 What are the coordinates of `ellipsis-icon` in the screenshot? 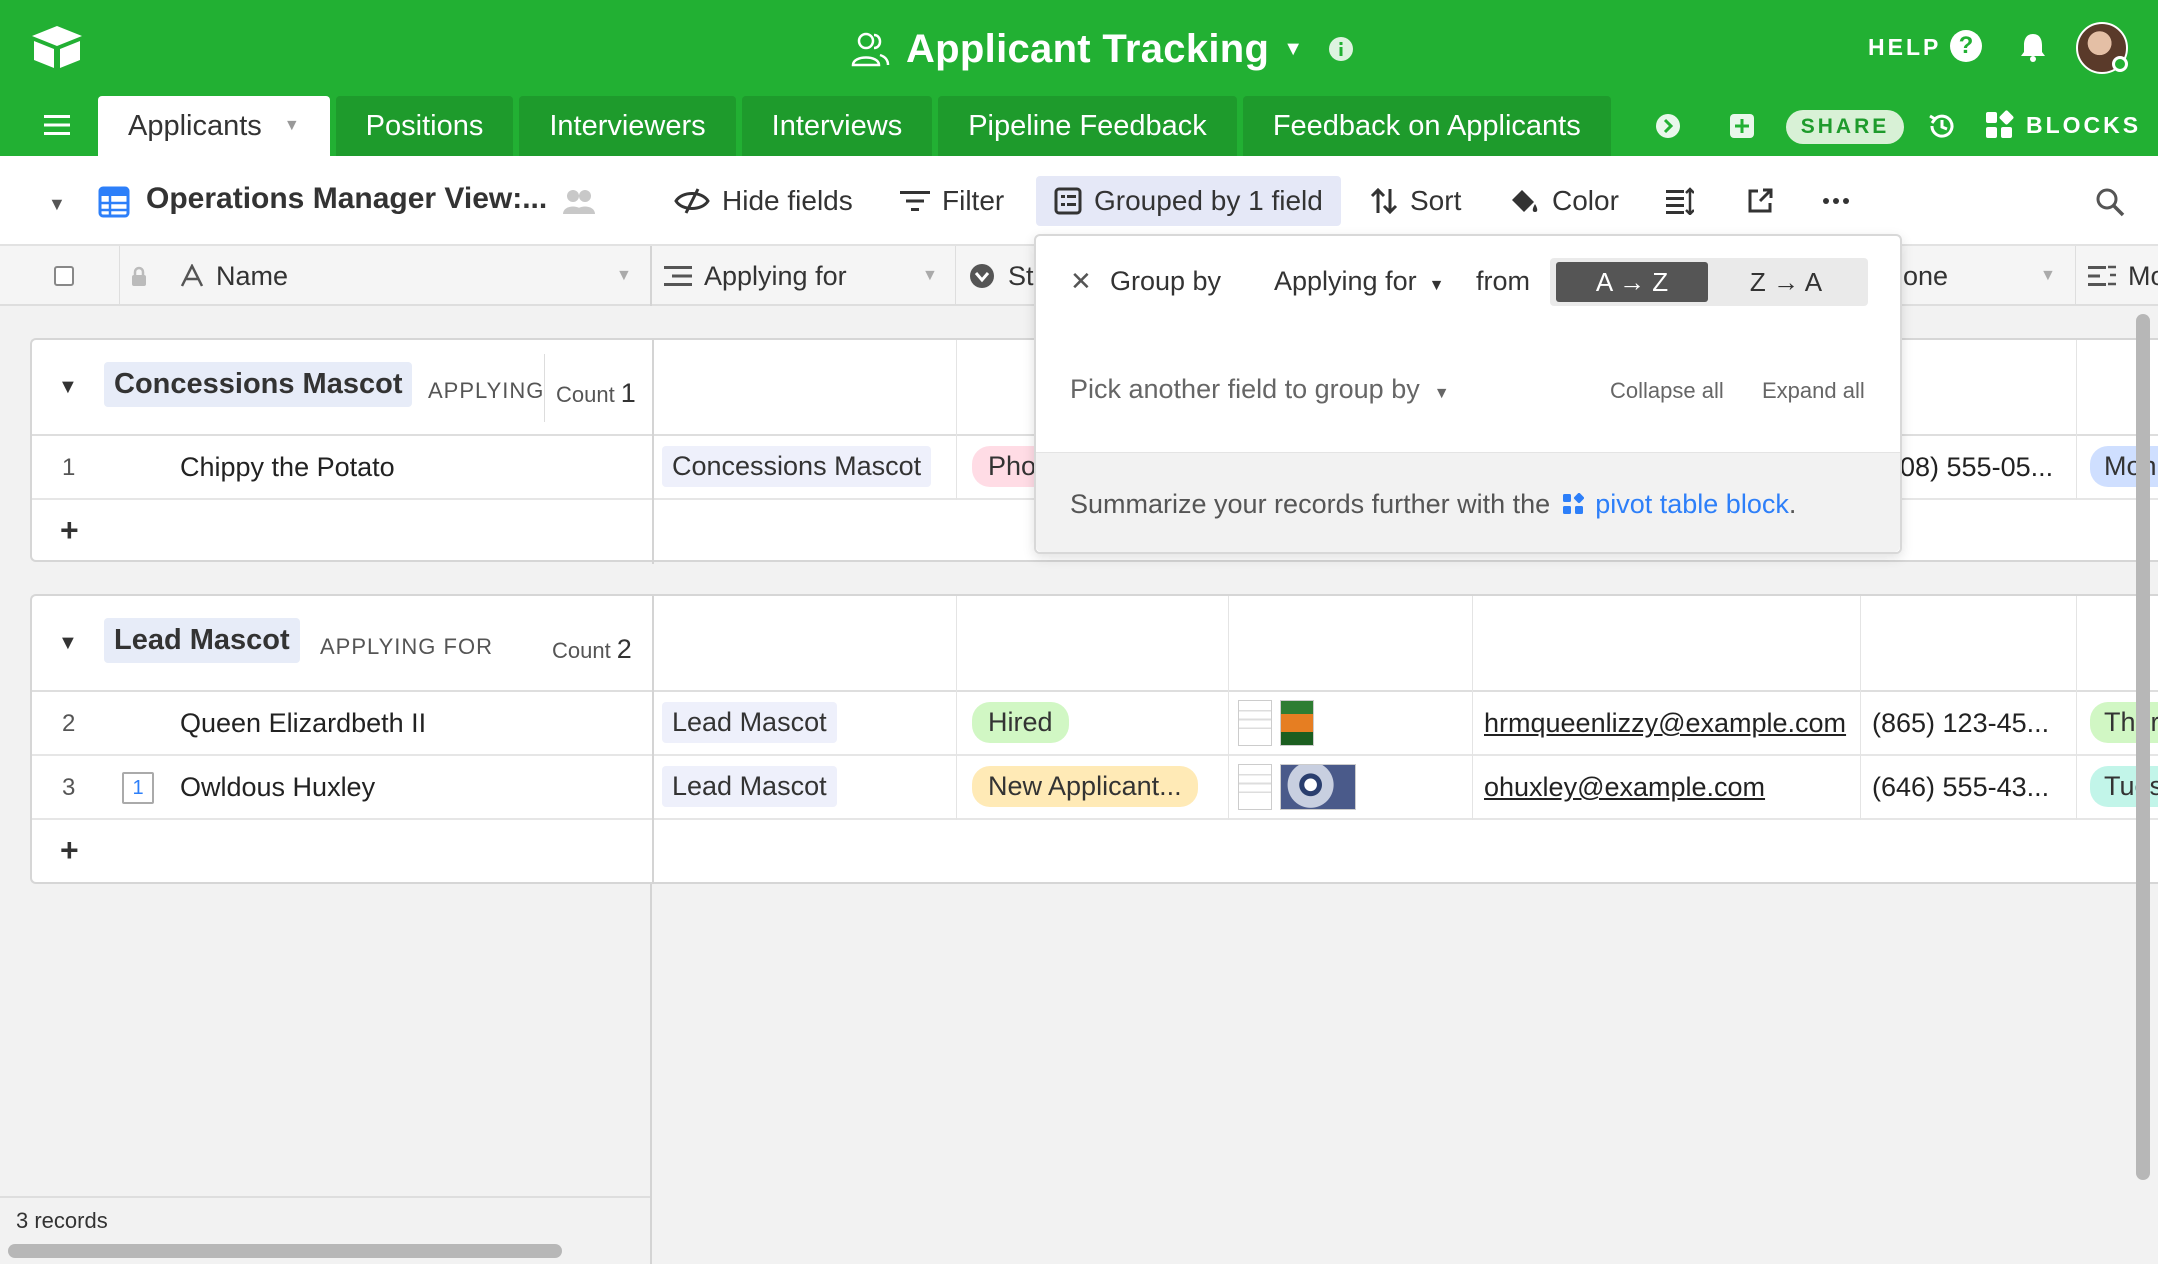 It's located at (1836, 201).